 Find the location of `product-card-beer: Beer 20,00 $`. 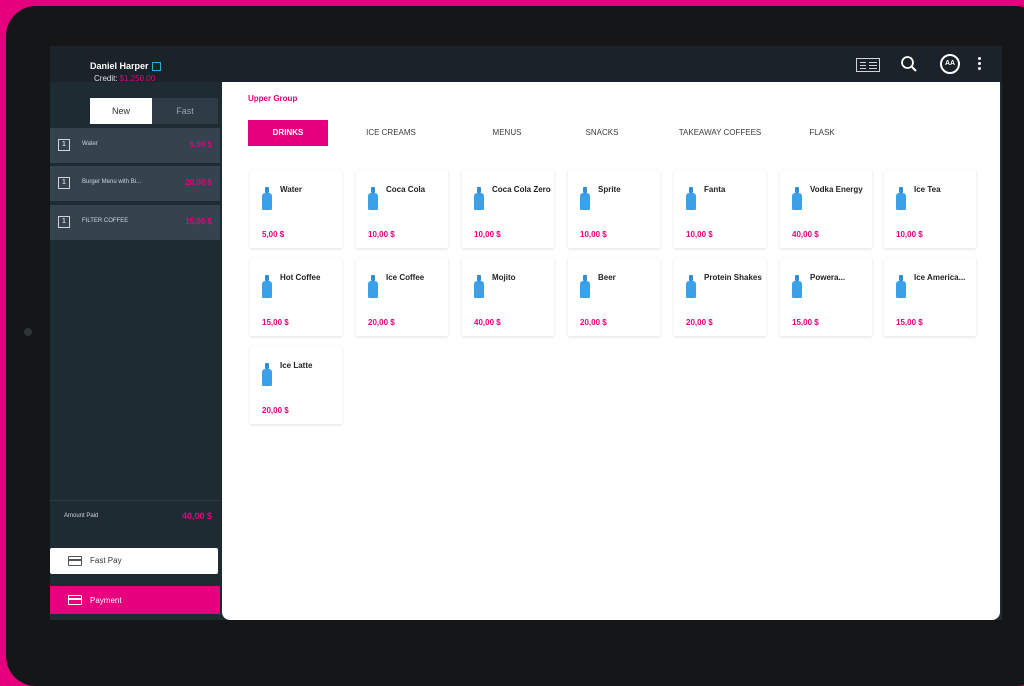

product-card-beer: Beer 20,00 $ is located at coordinates (614, 297).